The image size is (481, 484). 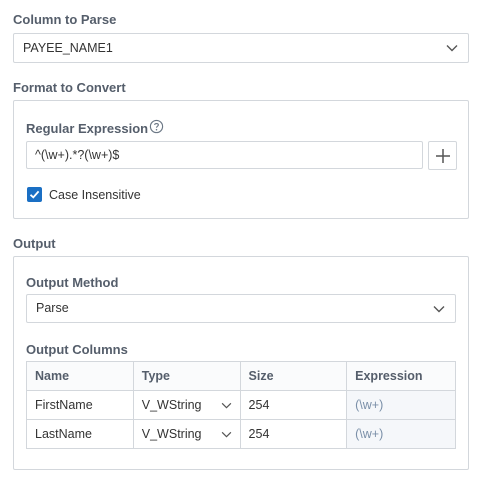 I want to click on regular-expression-input: ^(\w+).*?(\w+)$, so click(x=224, y=155).